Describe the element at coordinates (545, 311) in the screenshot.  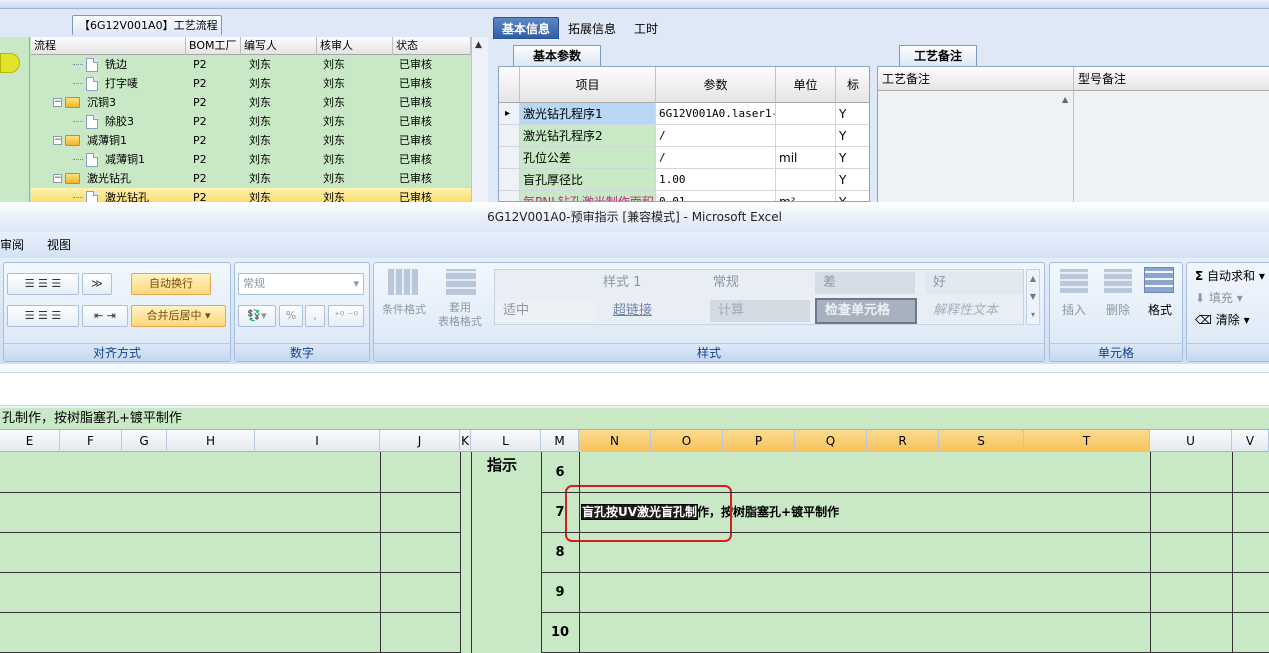
I see `style-neutral: 适中` at that location.